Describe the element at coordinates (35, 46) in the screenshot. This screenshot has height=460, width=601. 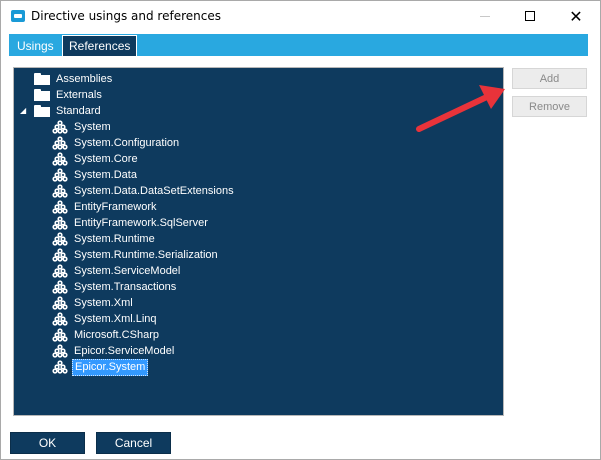
I see `tab-usings: Usings` at that location.